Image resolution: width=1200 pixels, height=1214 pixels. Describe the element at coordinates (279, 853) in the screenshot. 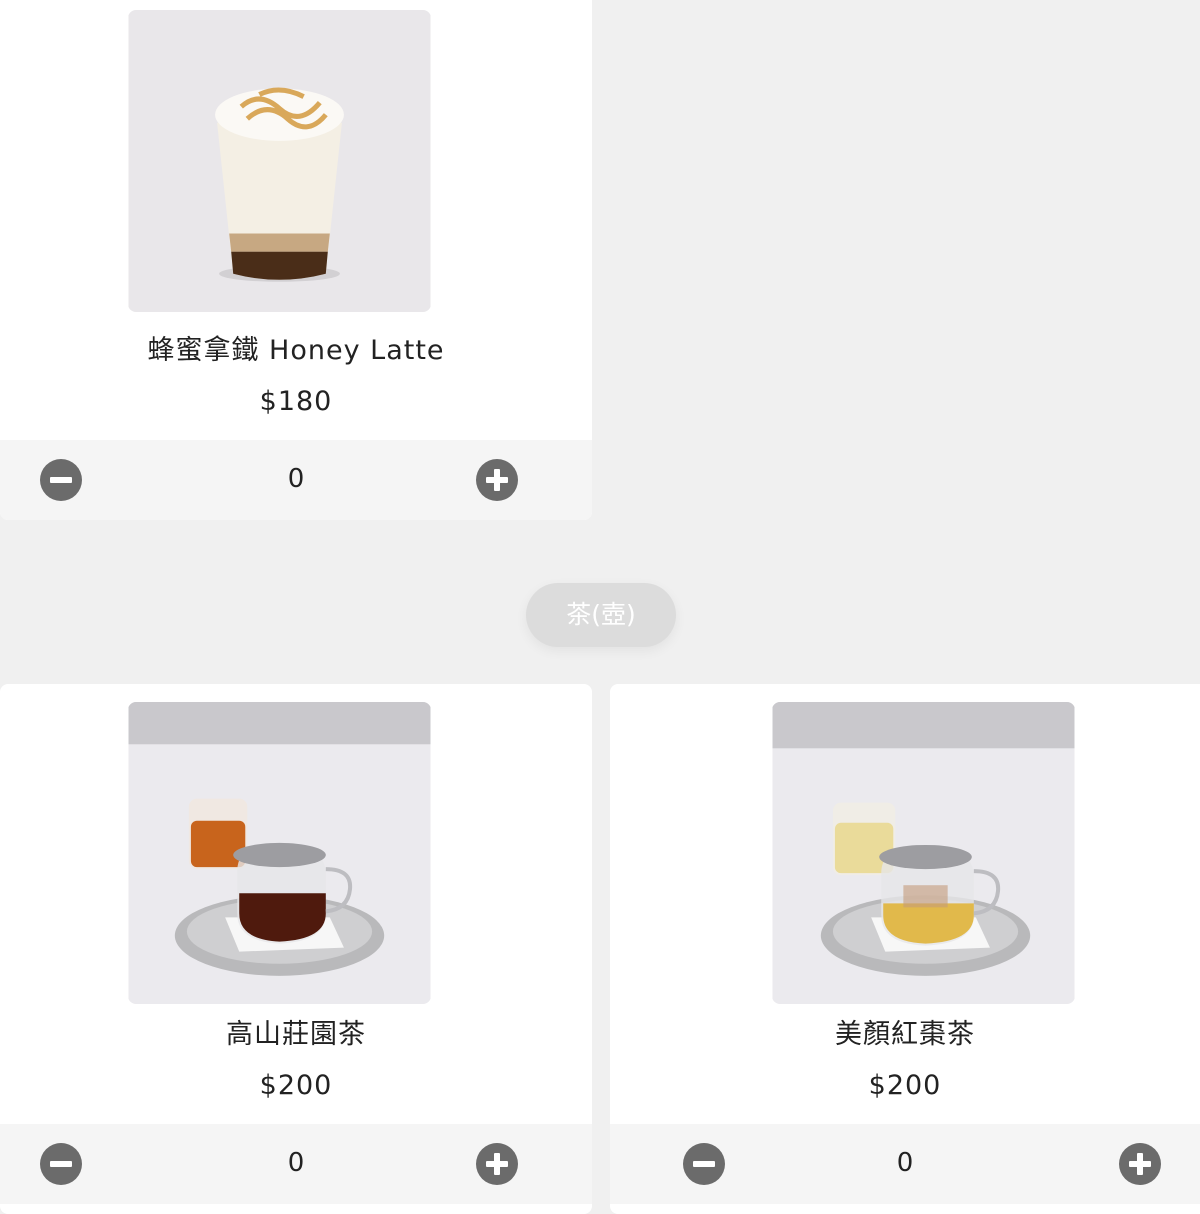

I see `product-image-mountain-tea` at that location.